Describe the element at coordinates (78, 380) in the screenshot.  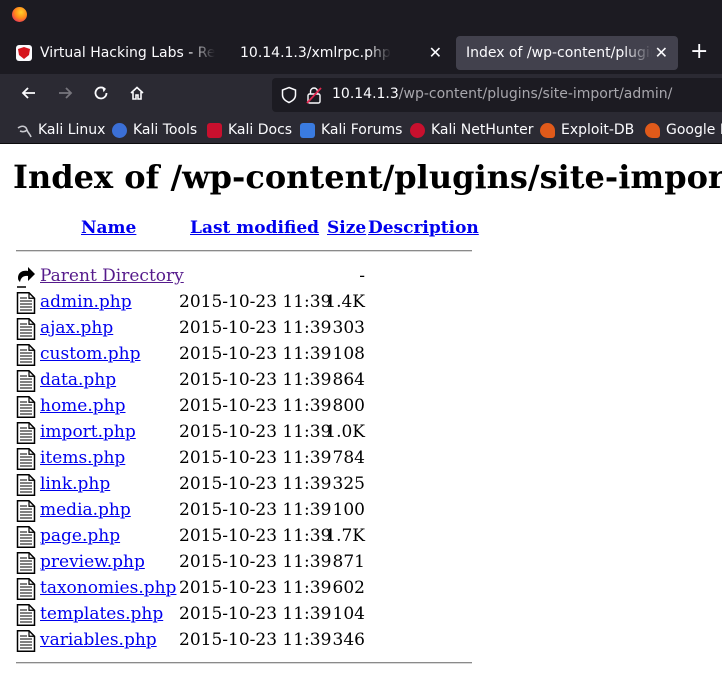
I see `file-link: data.php` at that location.